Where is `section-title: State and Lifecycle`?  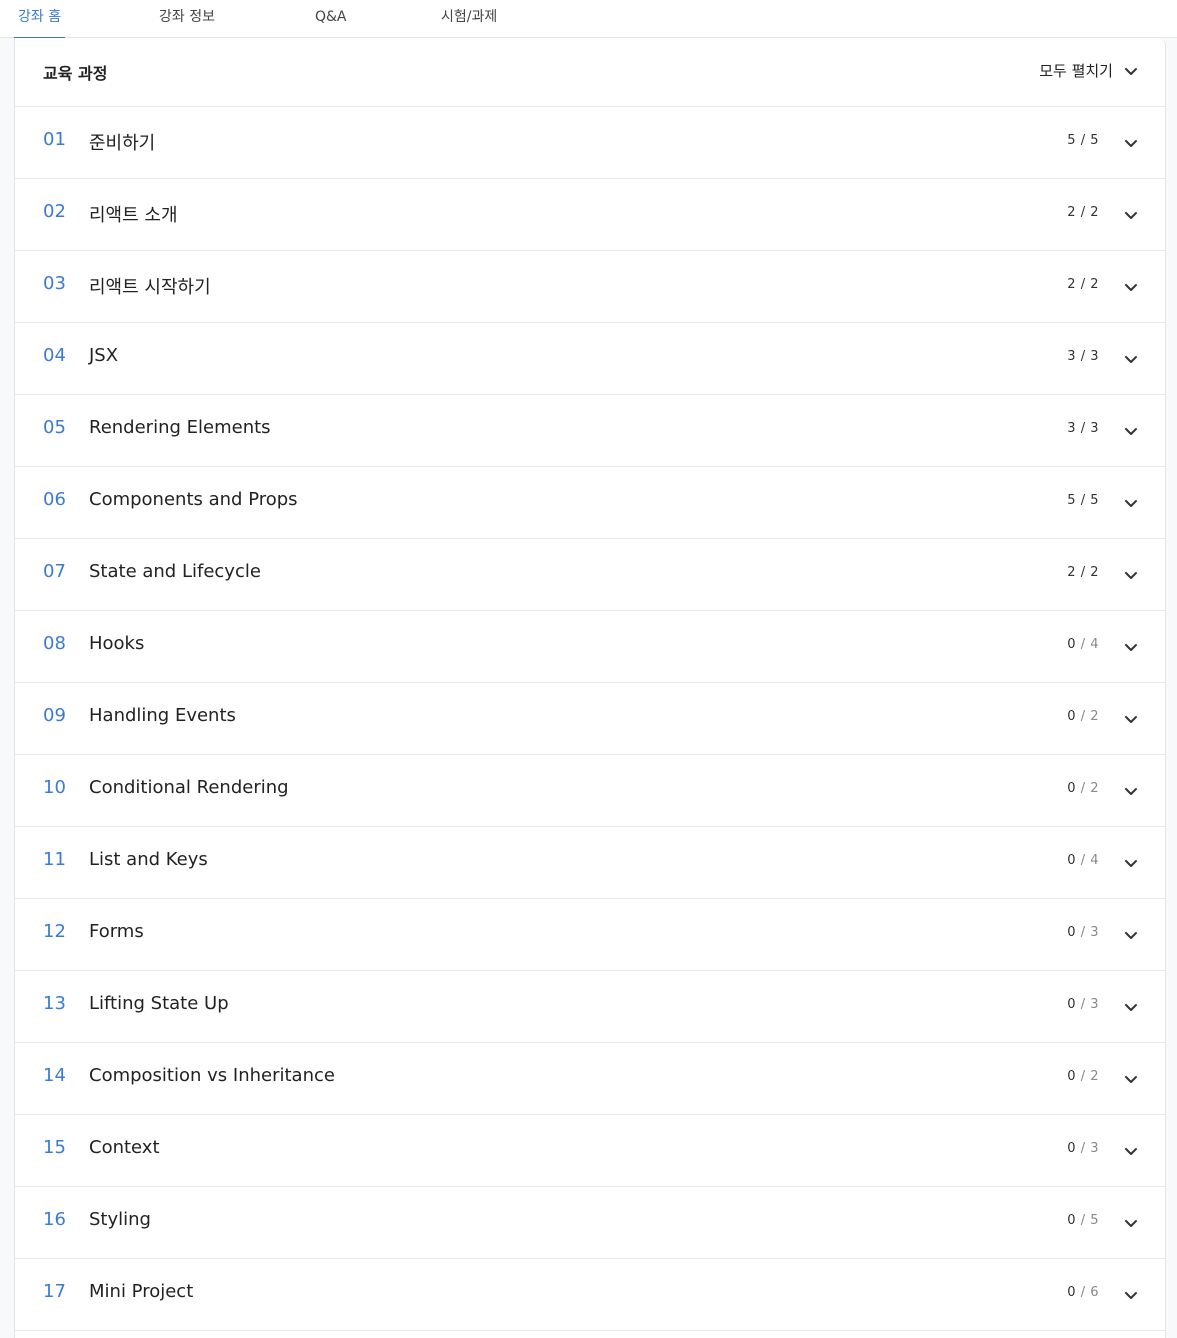
section-title: State and Lifecycle is located at coordinates (175, 571).